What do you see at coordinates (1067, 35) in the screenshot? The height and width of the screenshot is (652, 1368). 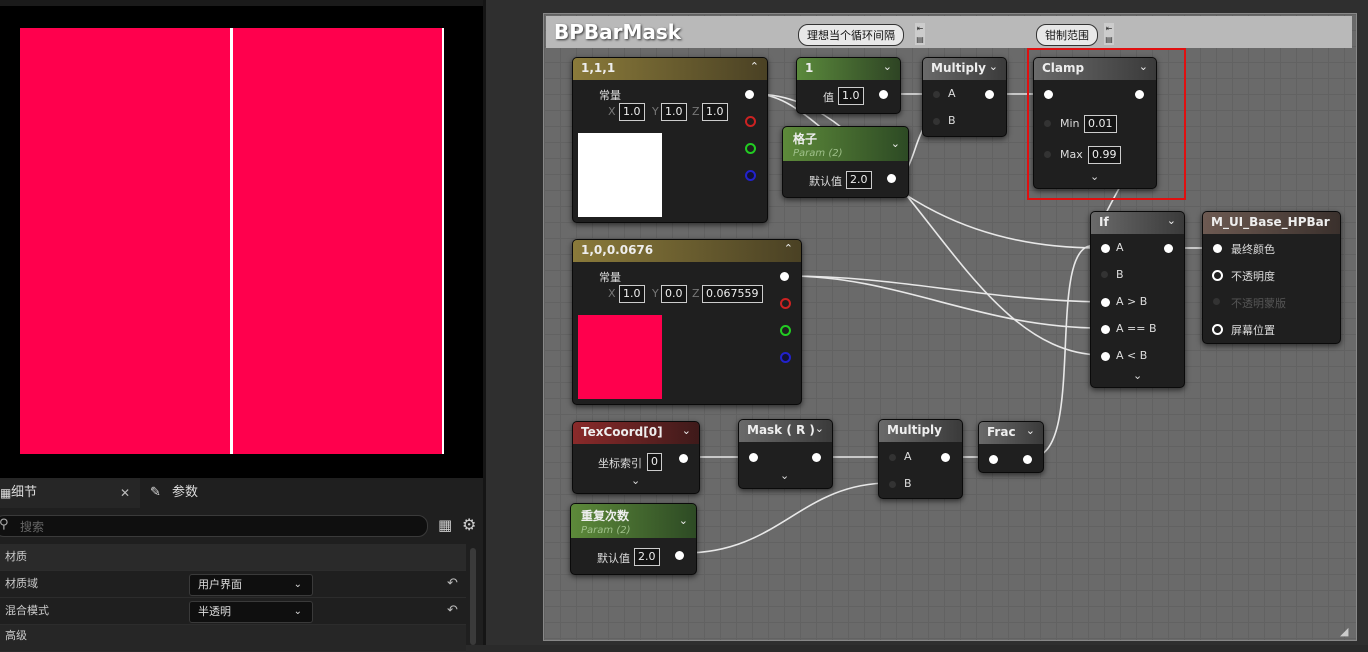 I see `comment-bubble-clamp: 钳制范围` at bounding box center [1067, 35].